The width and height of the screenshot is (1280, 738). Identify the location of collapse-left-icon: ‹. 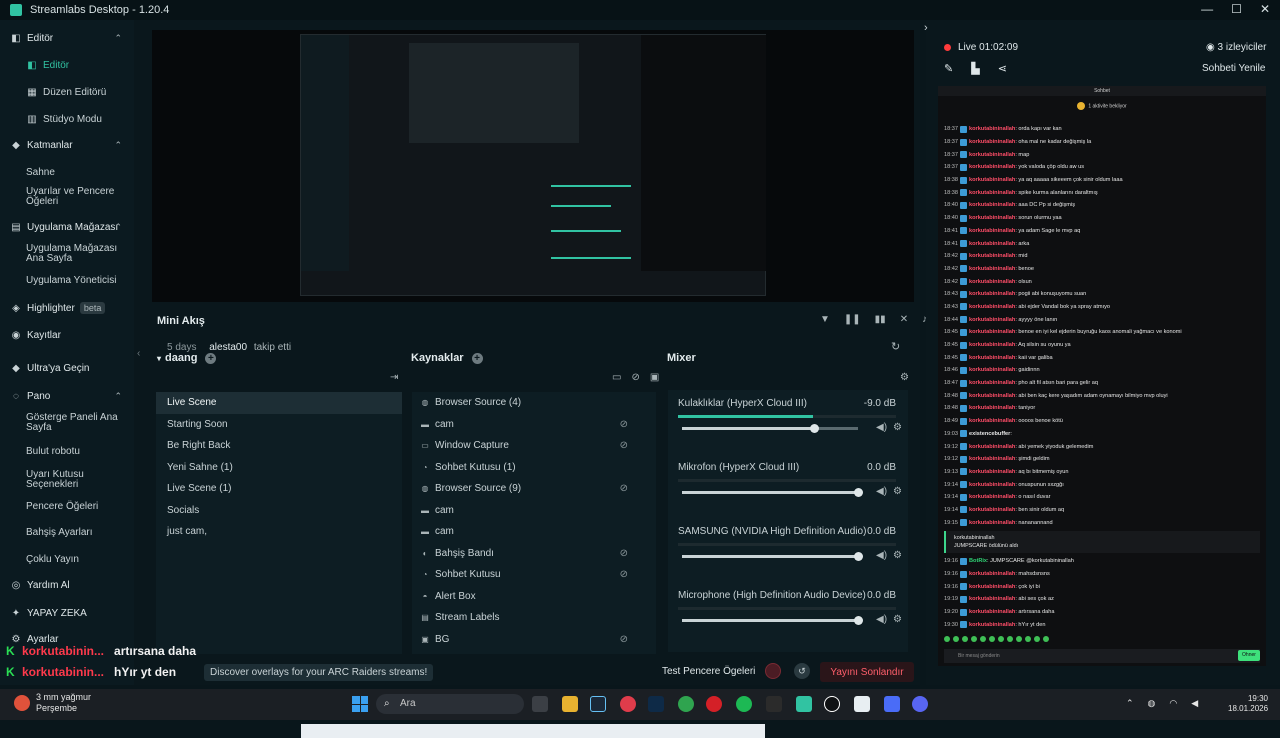
(138, 353).